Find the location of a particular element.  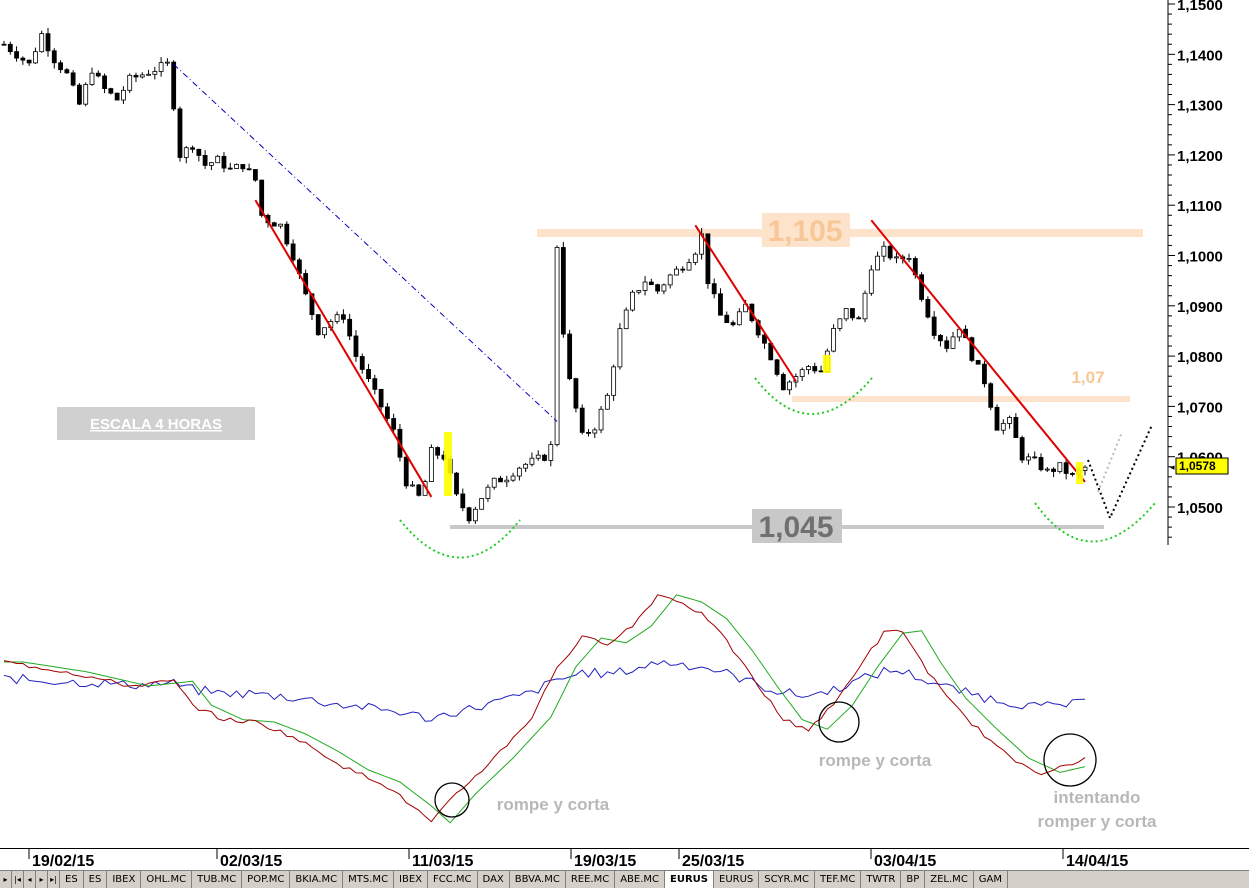

y-tick-label: 1,1000 is located at coordinates (1200, 257).